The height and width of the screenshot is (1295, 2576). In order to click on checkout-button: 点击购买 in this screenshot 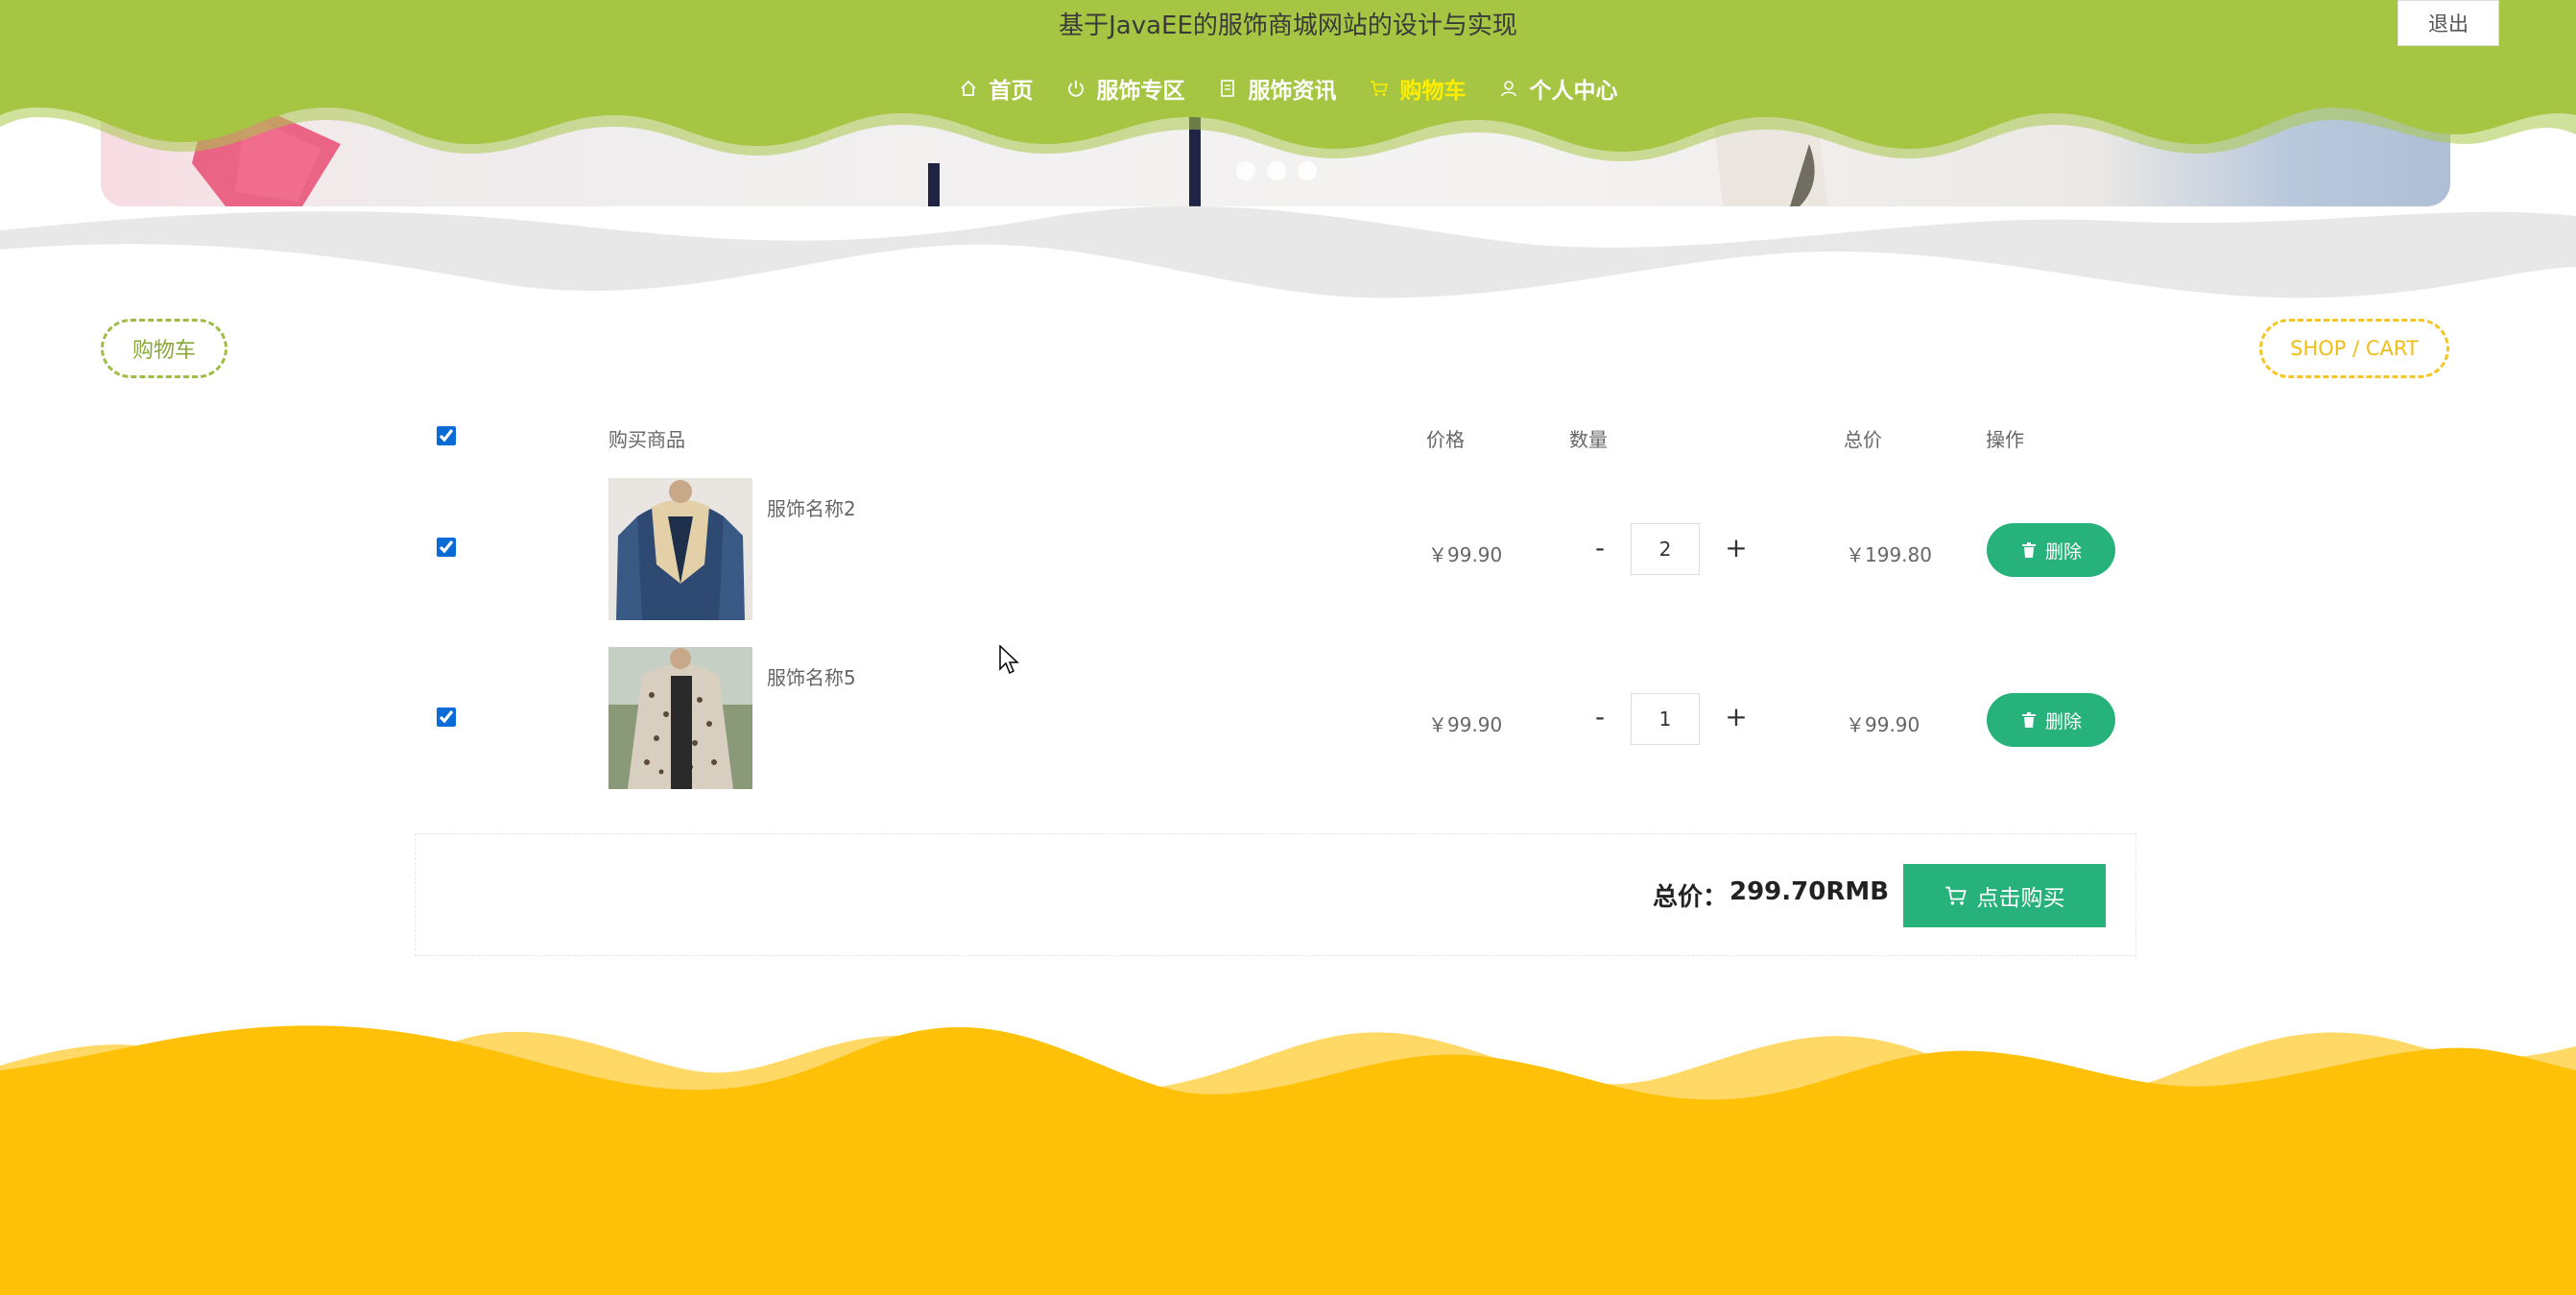, I will do `click(2004, 895)`.